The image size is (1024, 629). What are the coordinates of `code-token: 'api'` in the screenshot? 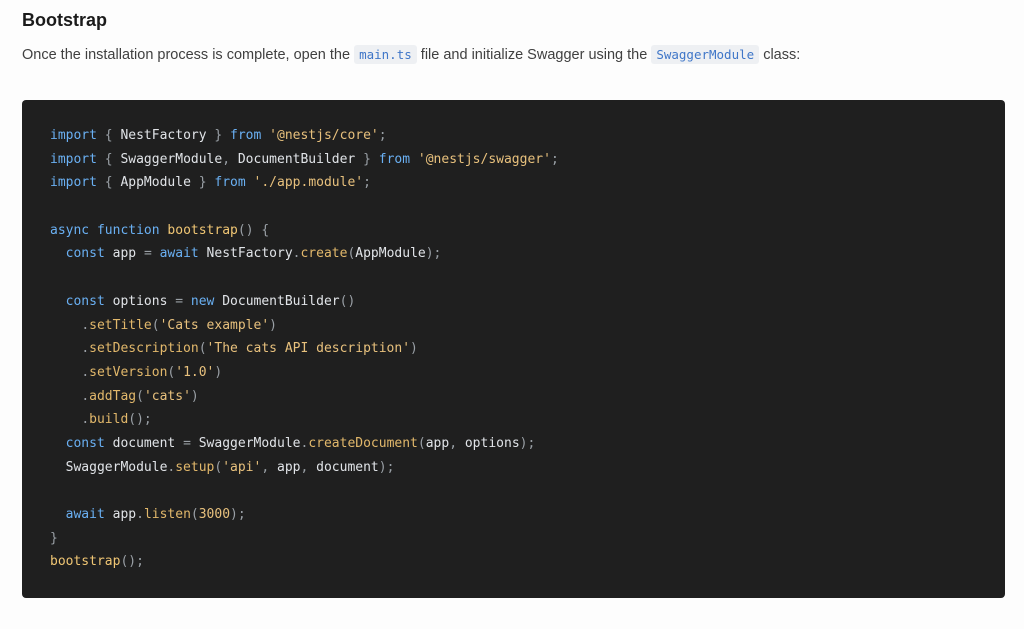 It's located at (242, 467).